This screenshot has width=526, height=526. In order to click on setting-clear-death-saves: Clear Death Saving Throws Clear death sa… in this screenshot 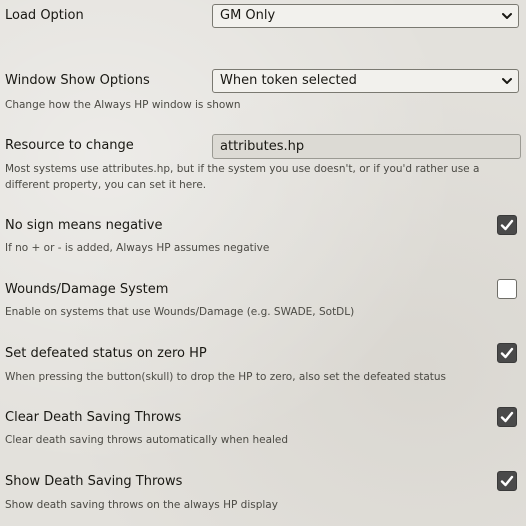, I will do `click(263, 429)`.